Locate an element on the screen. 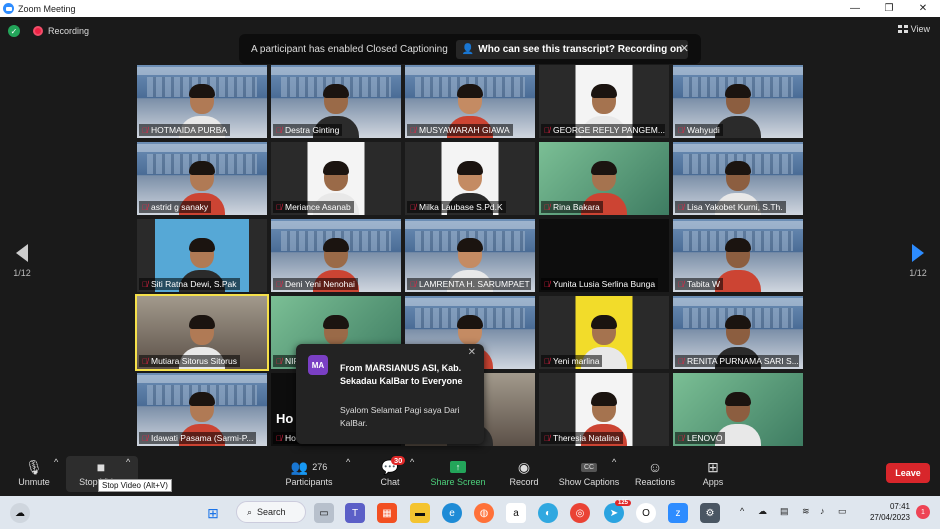 The image size is (940, 529). video-tile: 🎙̸ Theresia Natalina is located at coordinates (604, 409).